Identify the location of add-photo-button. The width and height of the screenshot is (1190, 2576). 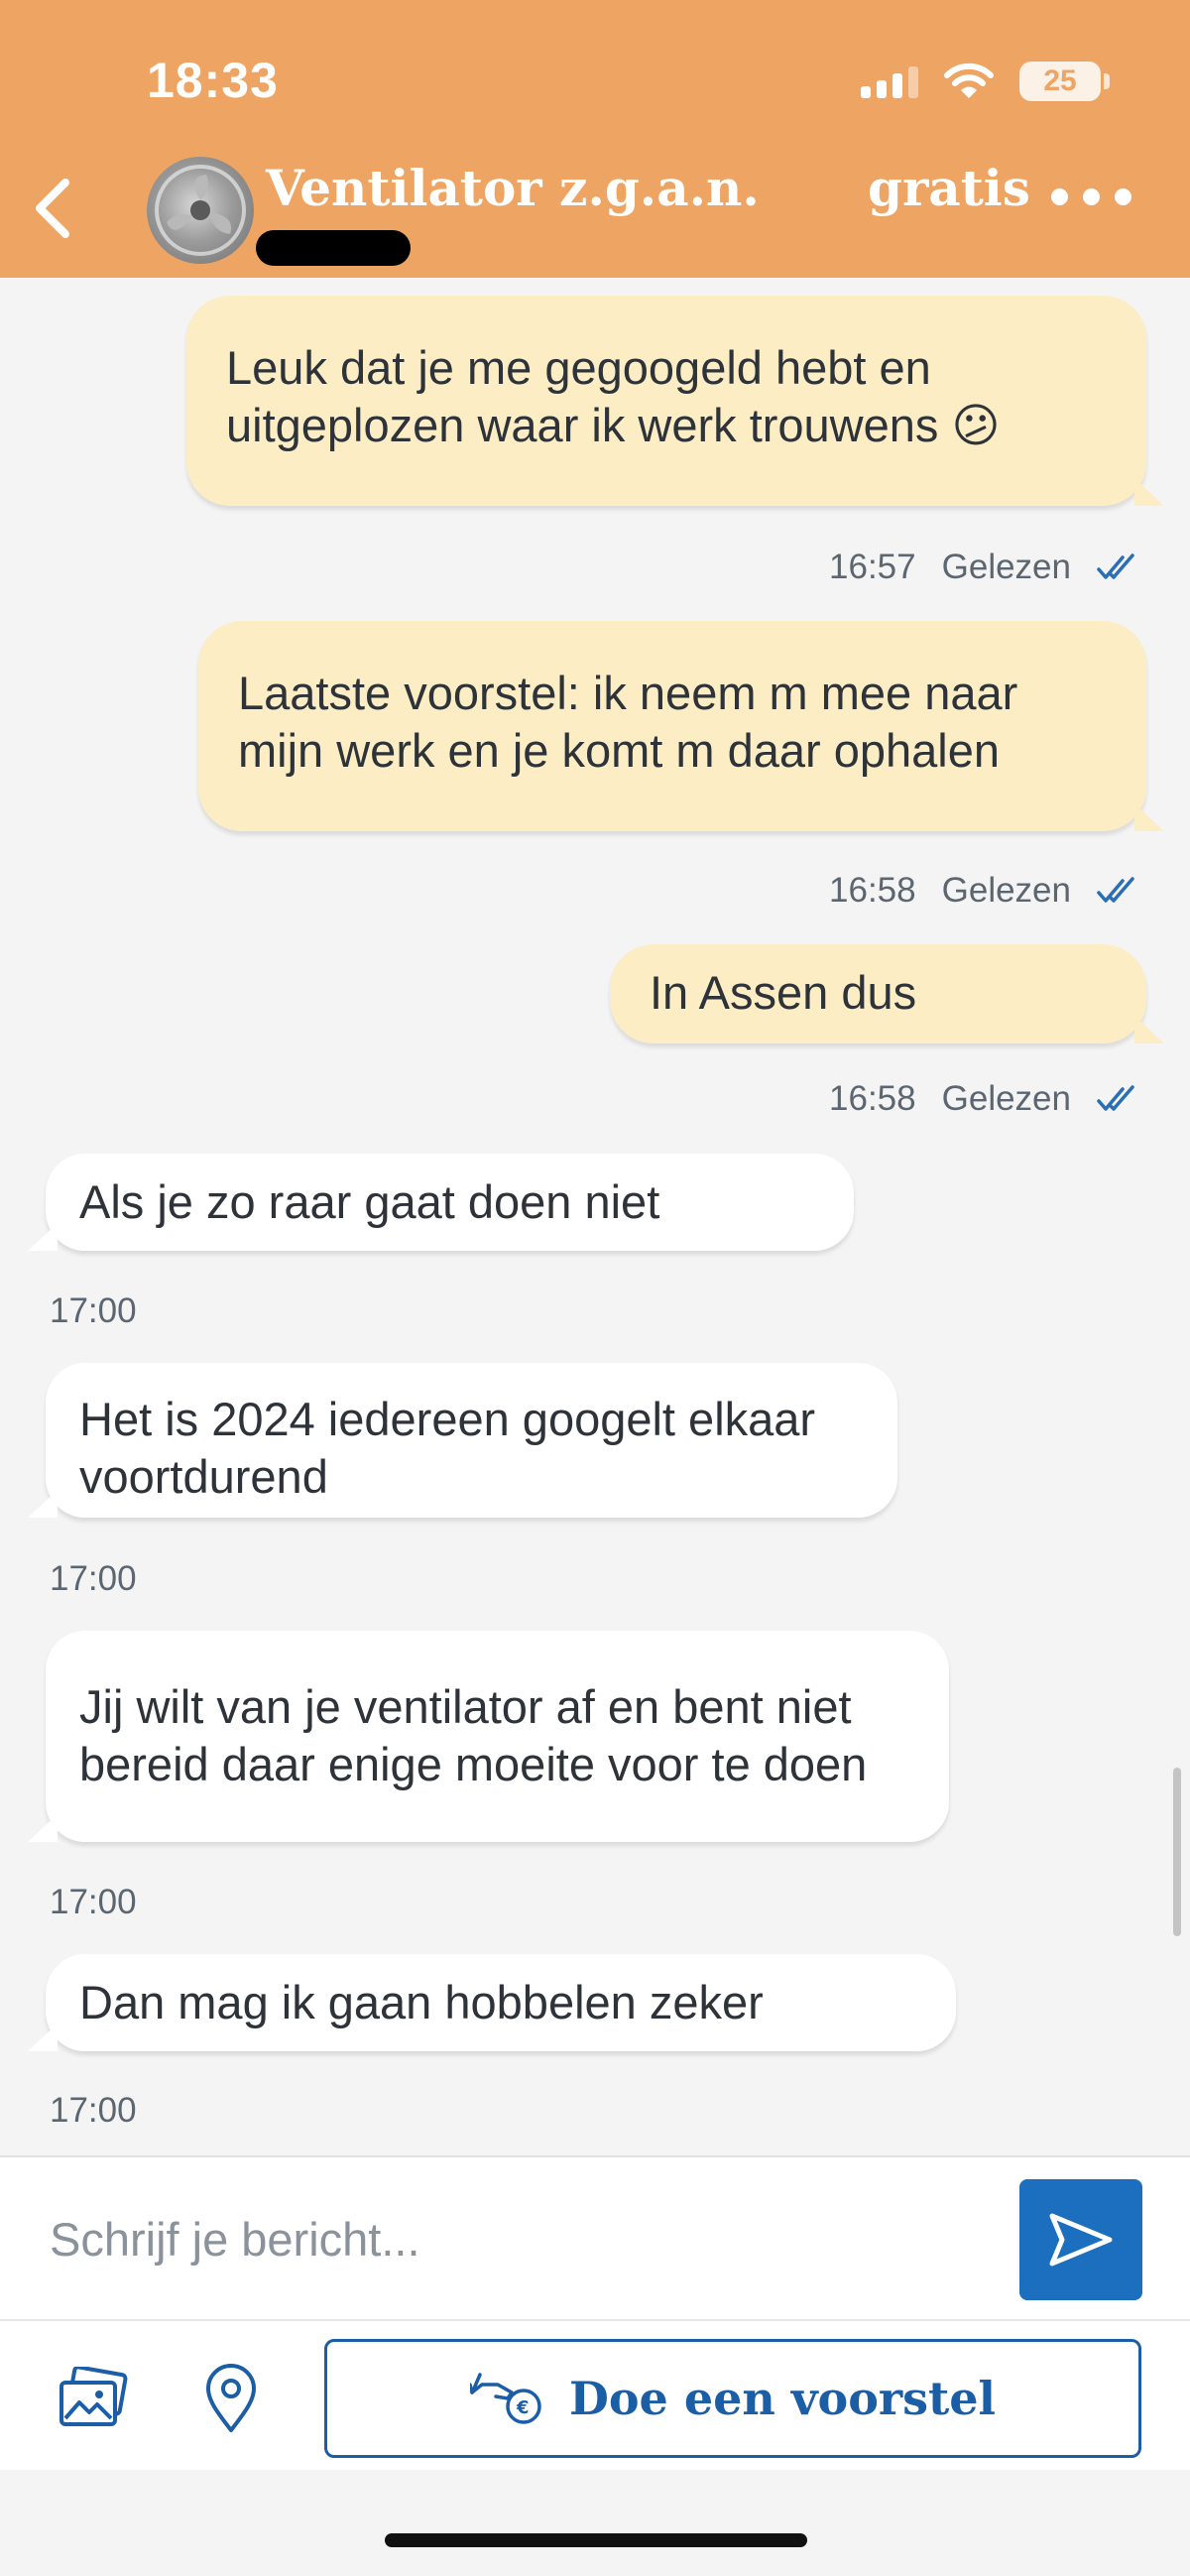
(93, 2398).